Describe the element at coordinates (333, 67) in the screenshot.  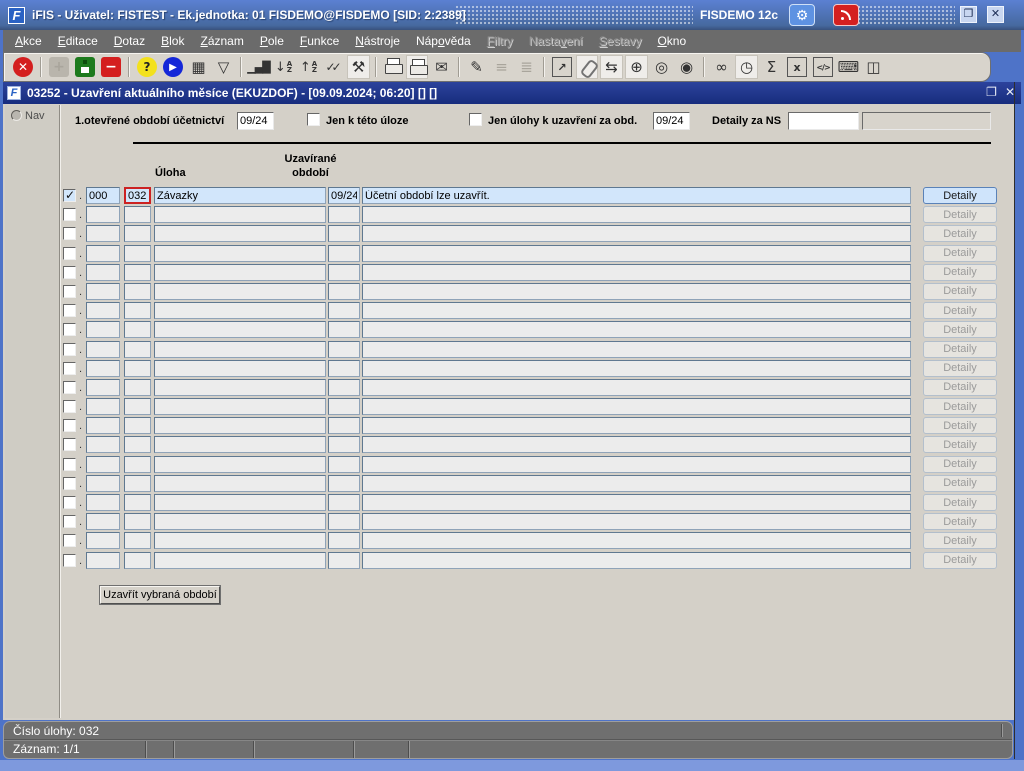
I see `validate-icon: ✓✓` at that location.